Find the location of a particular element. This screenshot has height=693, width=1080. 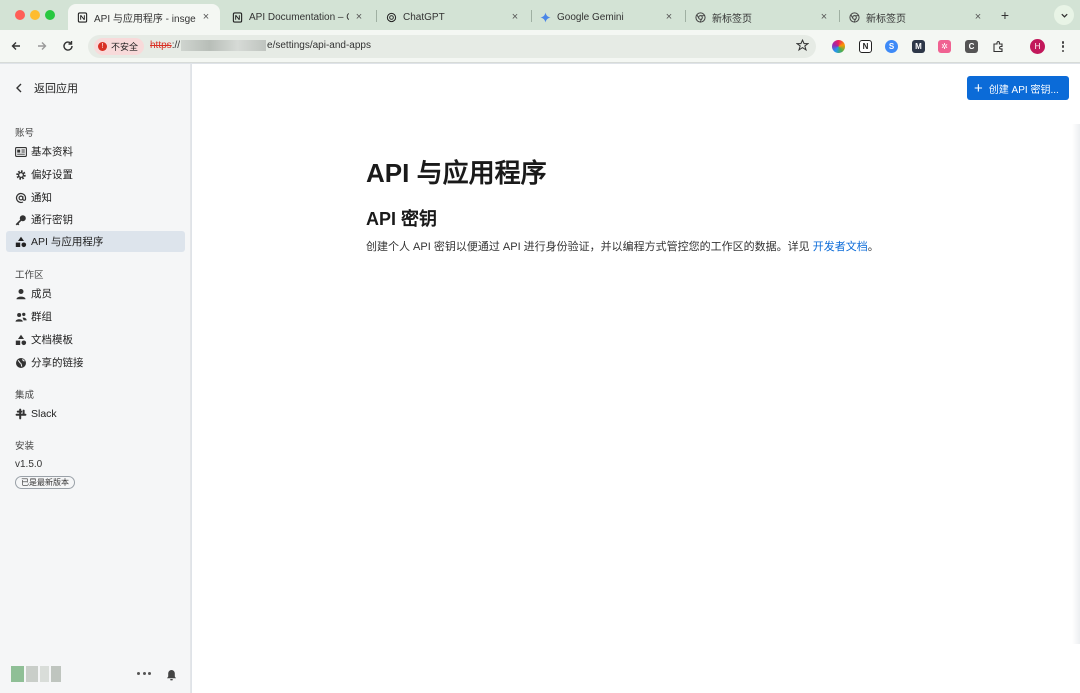

section-label-install: 安装 is located at coordinates (25, 446).